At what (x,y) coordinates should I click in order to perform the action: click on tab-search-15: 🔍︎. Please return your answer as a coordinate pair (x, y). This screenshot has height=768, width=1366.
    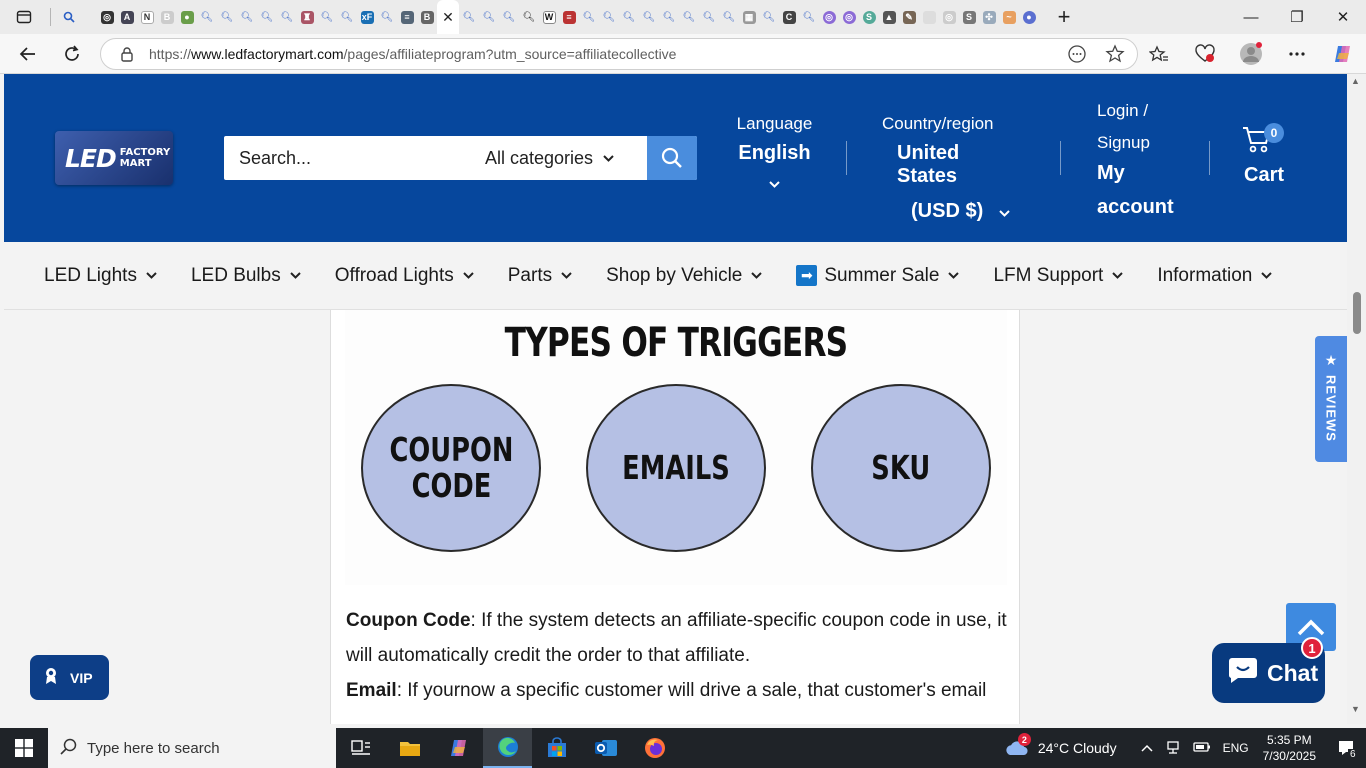
    Looking at the image, I should click on (609, 17).